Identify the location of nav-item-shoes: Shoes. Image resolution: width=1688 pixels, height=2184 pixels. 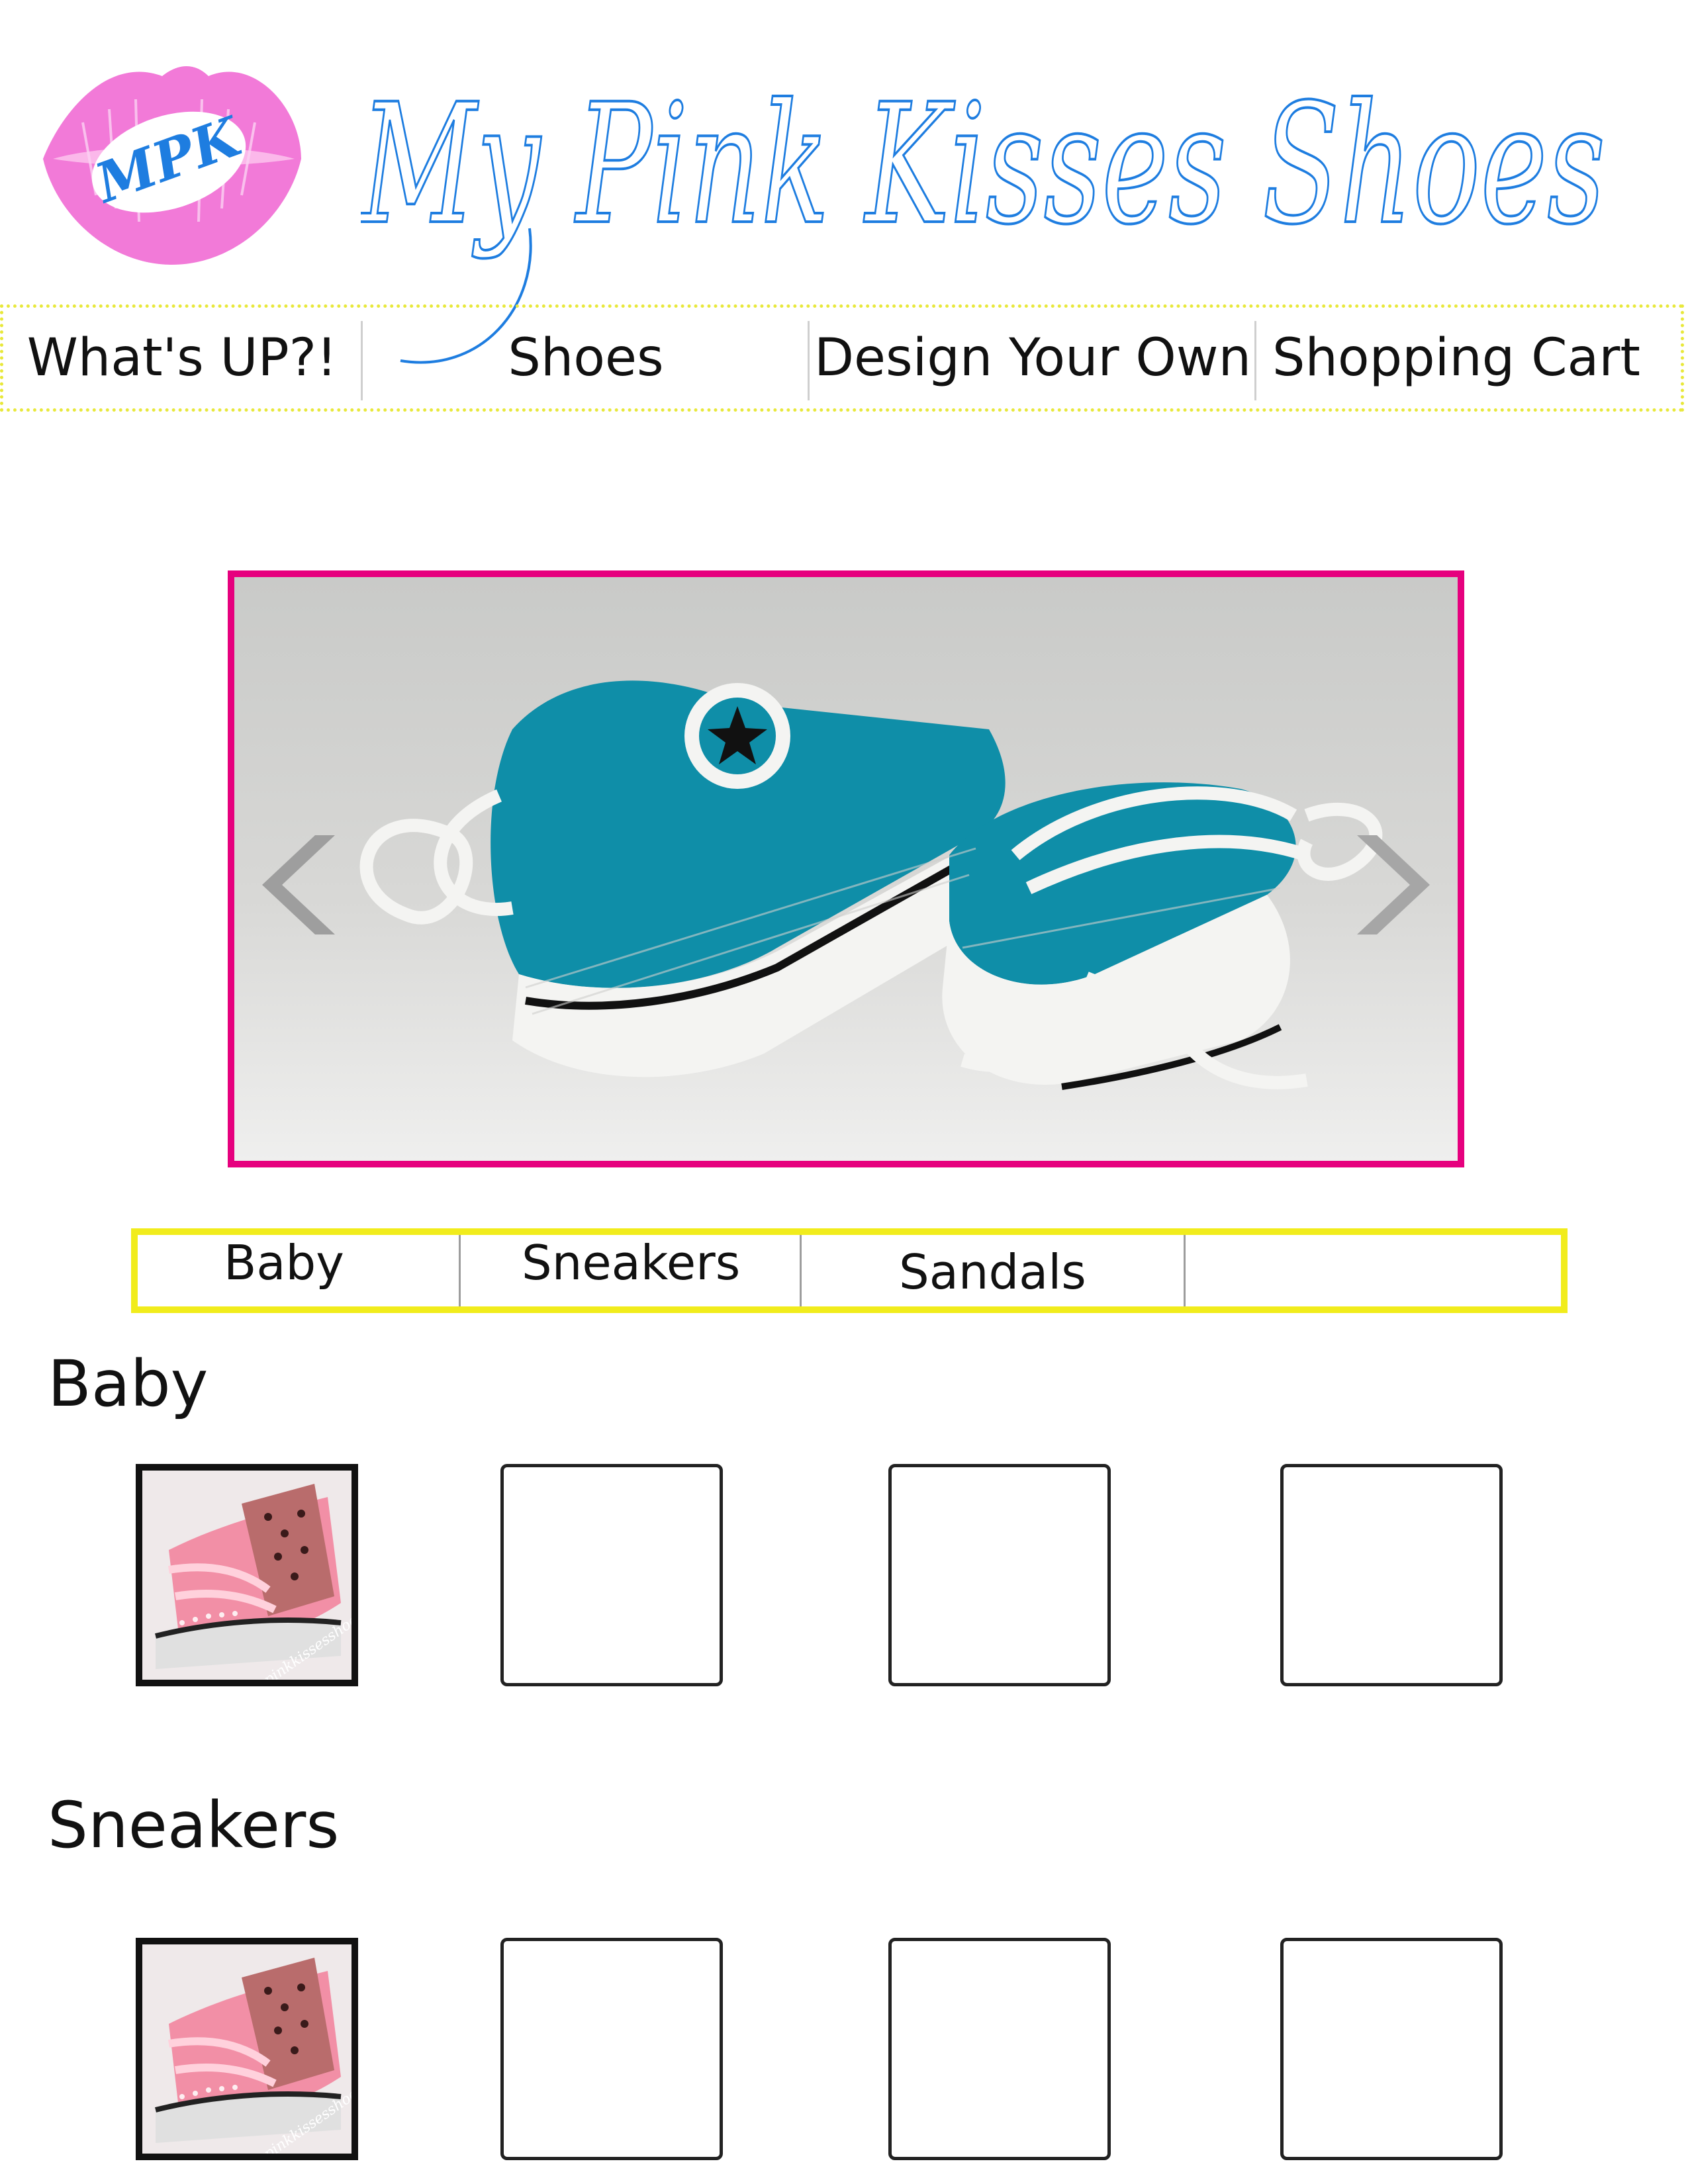
(586, 358).